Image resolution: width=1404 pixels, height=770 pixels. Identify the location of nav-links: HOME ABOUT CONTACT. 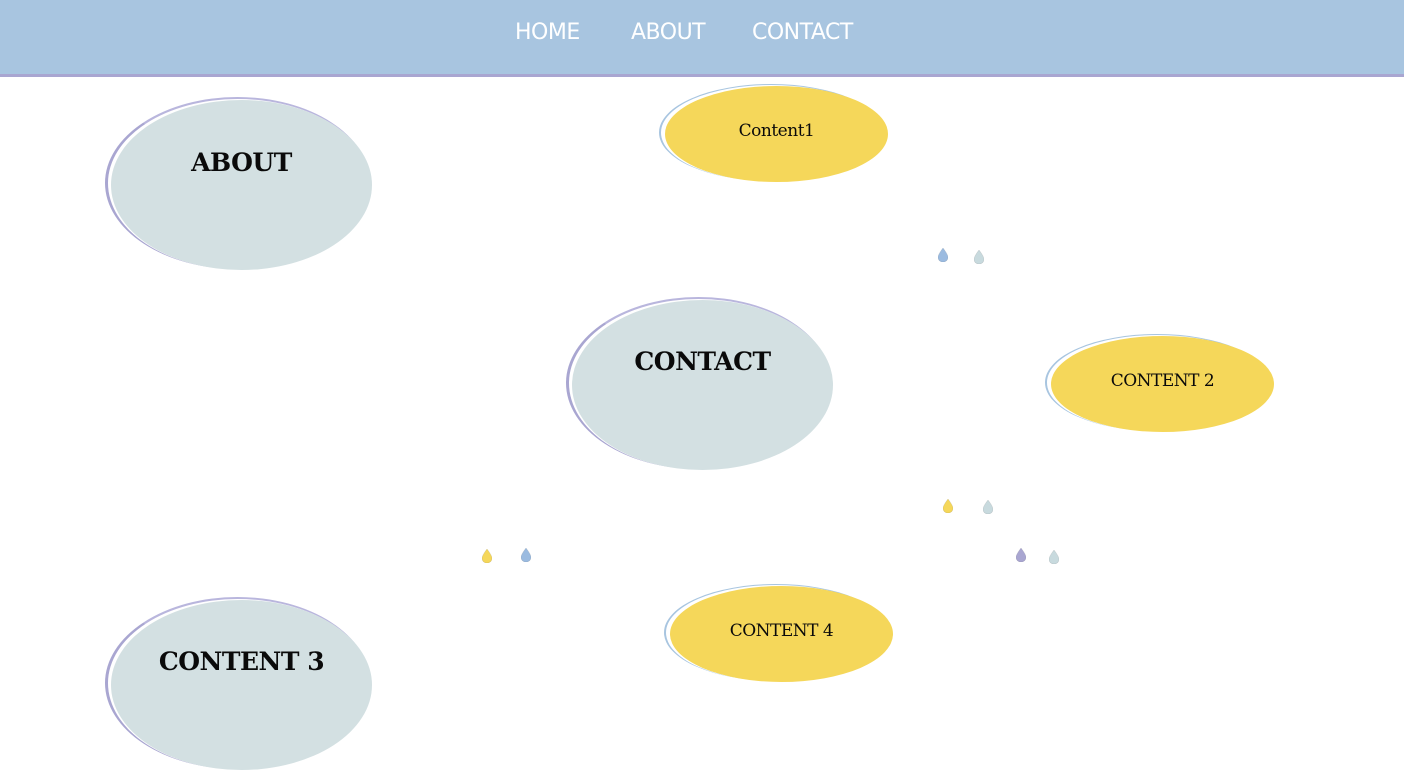
(702, 37).